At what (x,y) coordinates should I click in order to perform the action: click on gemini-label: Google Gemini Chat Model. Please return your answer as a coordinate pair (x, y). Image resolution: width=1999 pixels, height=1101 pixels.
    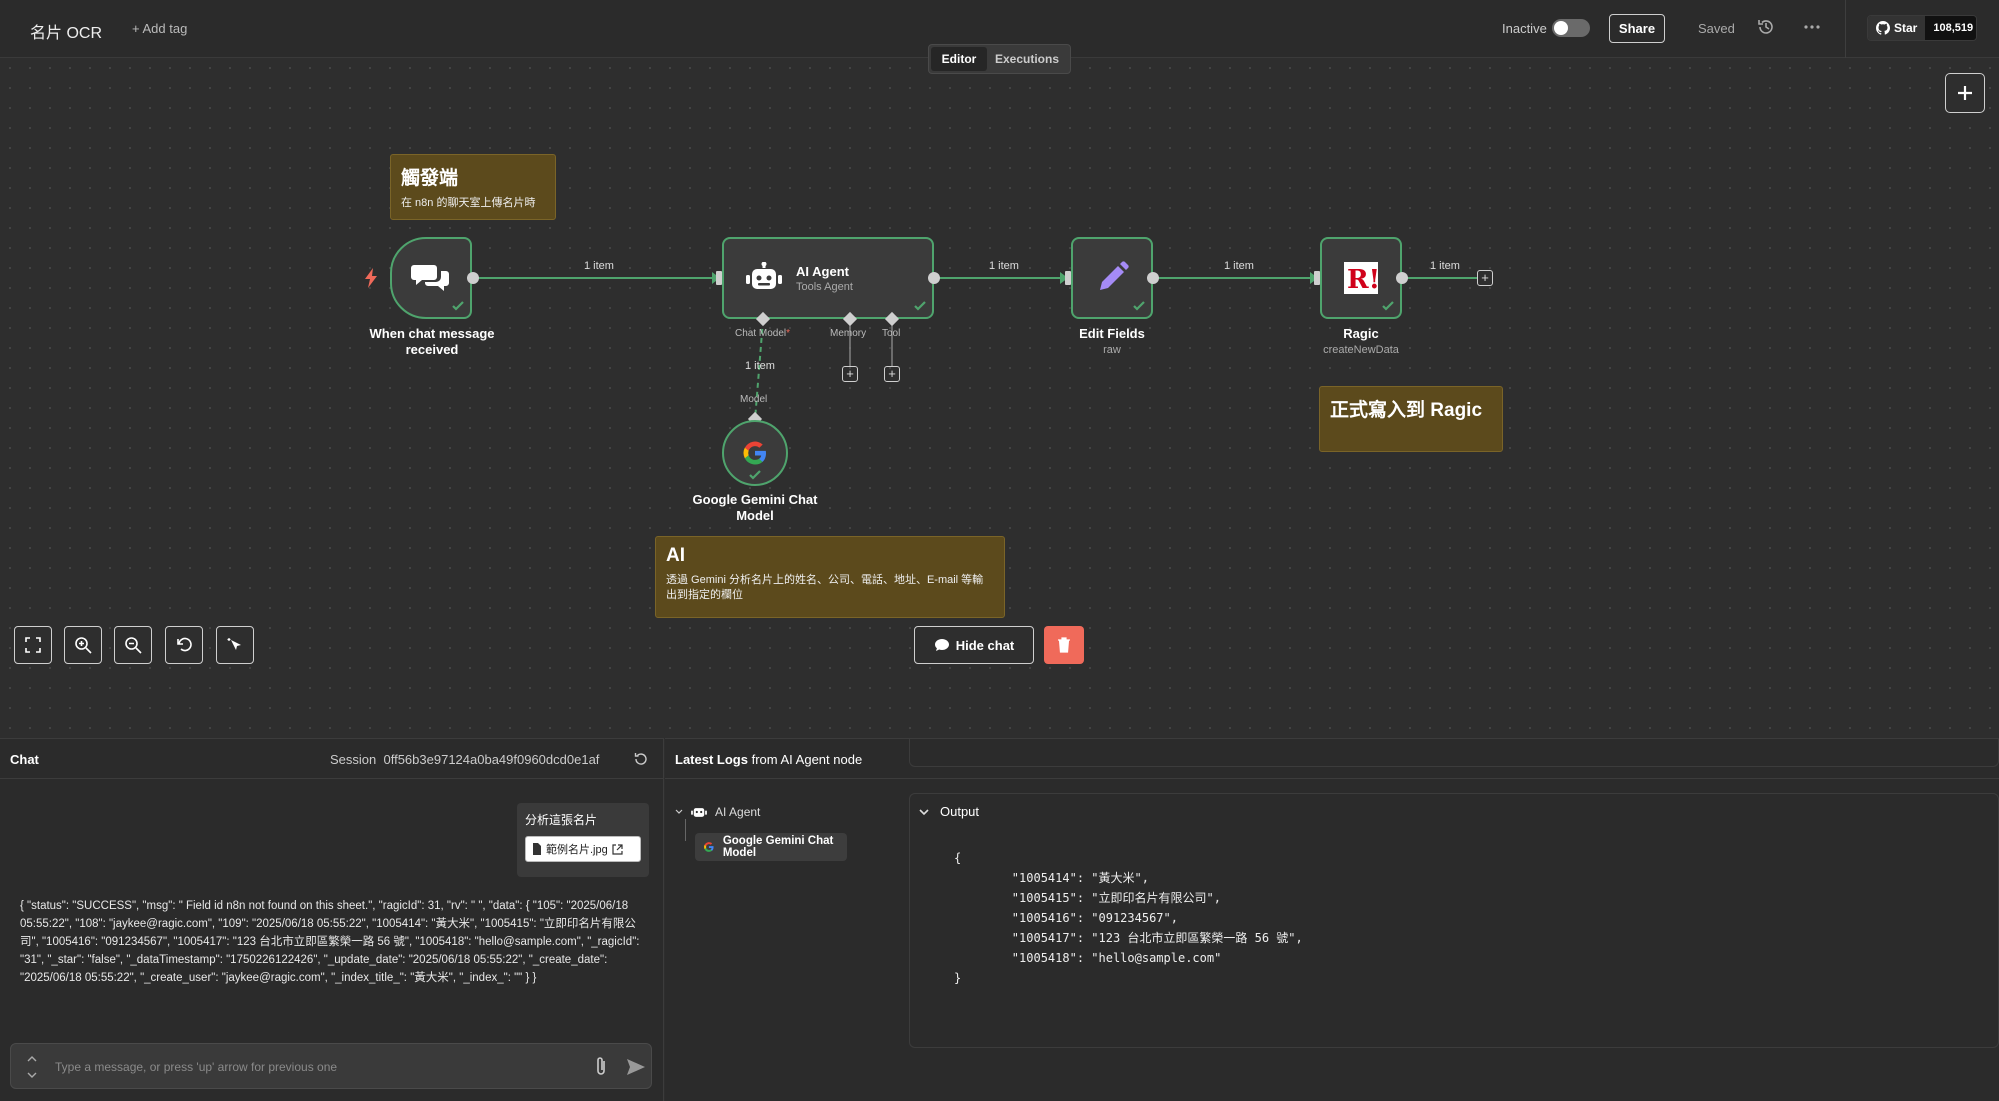
    Looking at the image, I should click on (755, 507).